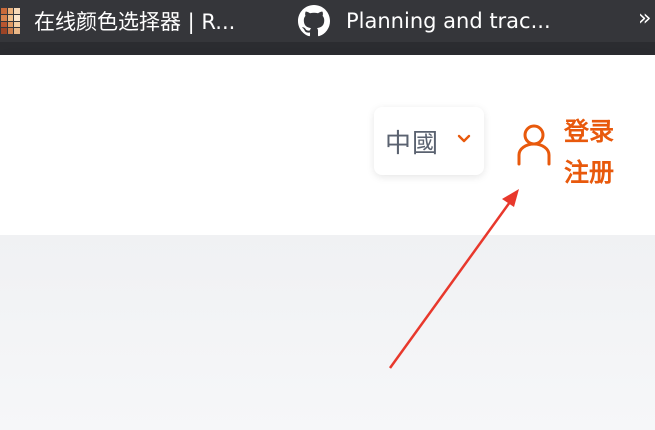 The width and height of the screenshot is (655, 430). Describe the element at coordinates (572, 150) in the screenshot. I see `account-area: 登录 注册` at that location.